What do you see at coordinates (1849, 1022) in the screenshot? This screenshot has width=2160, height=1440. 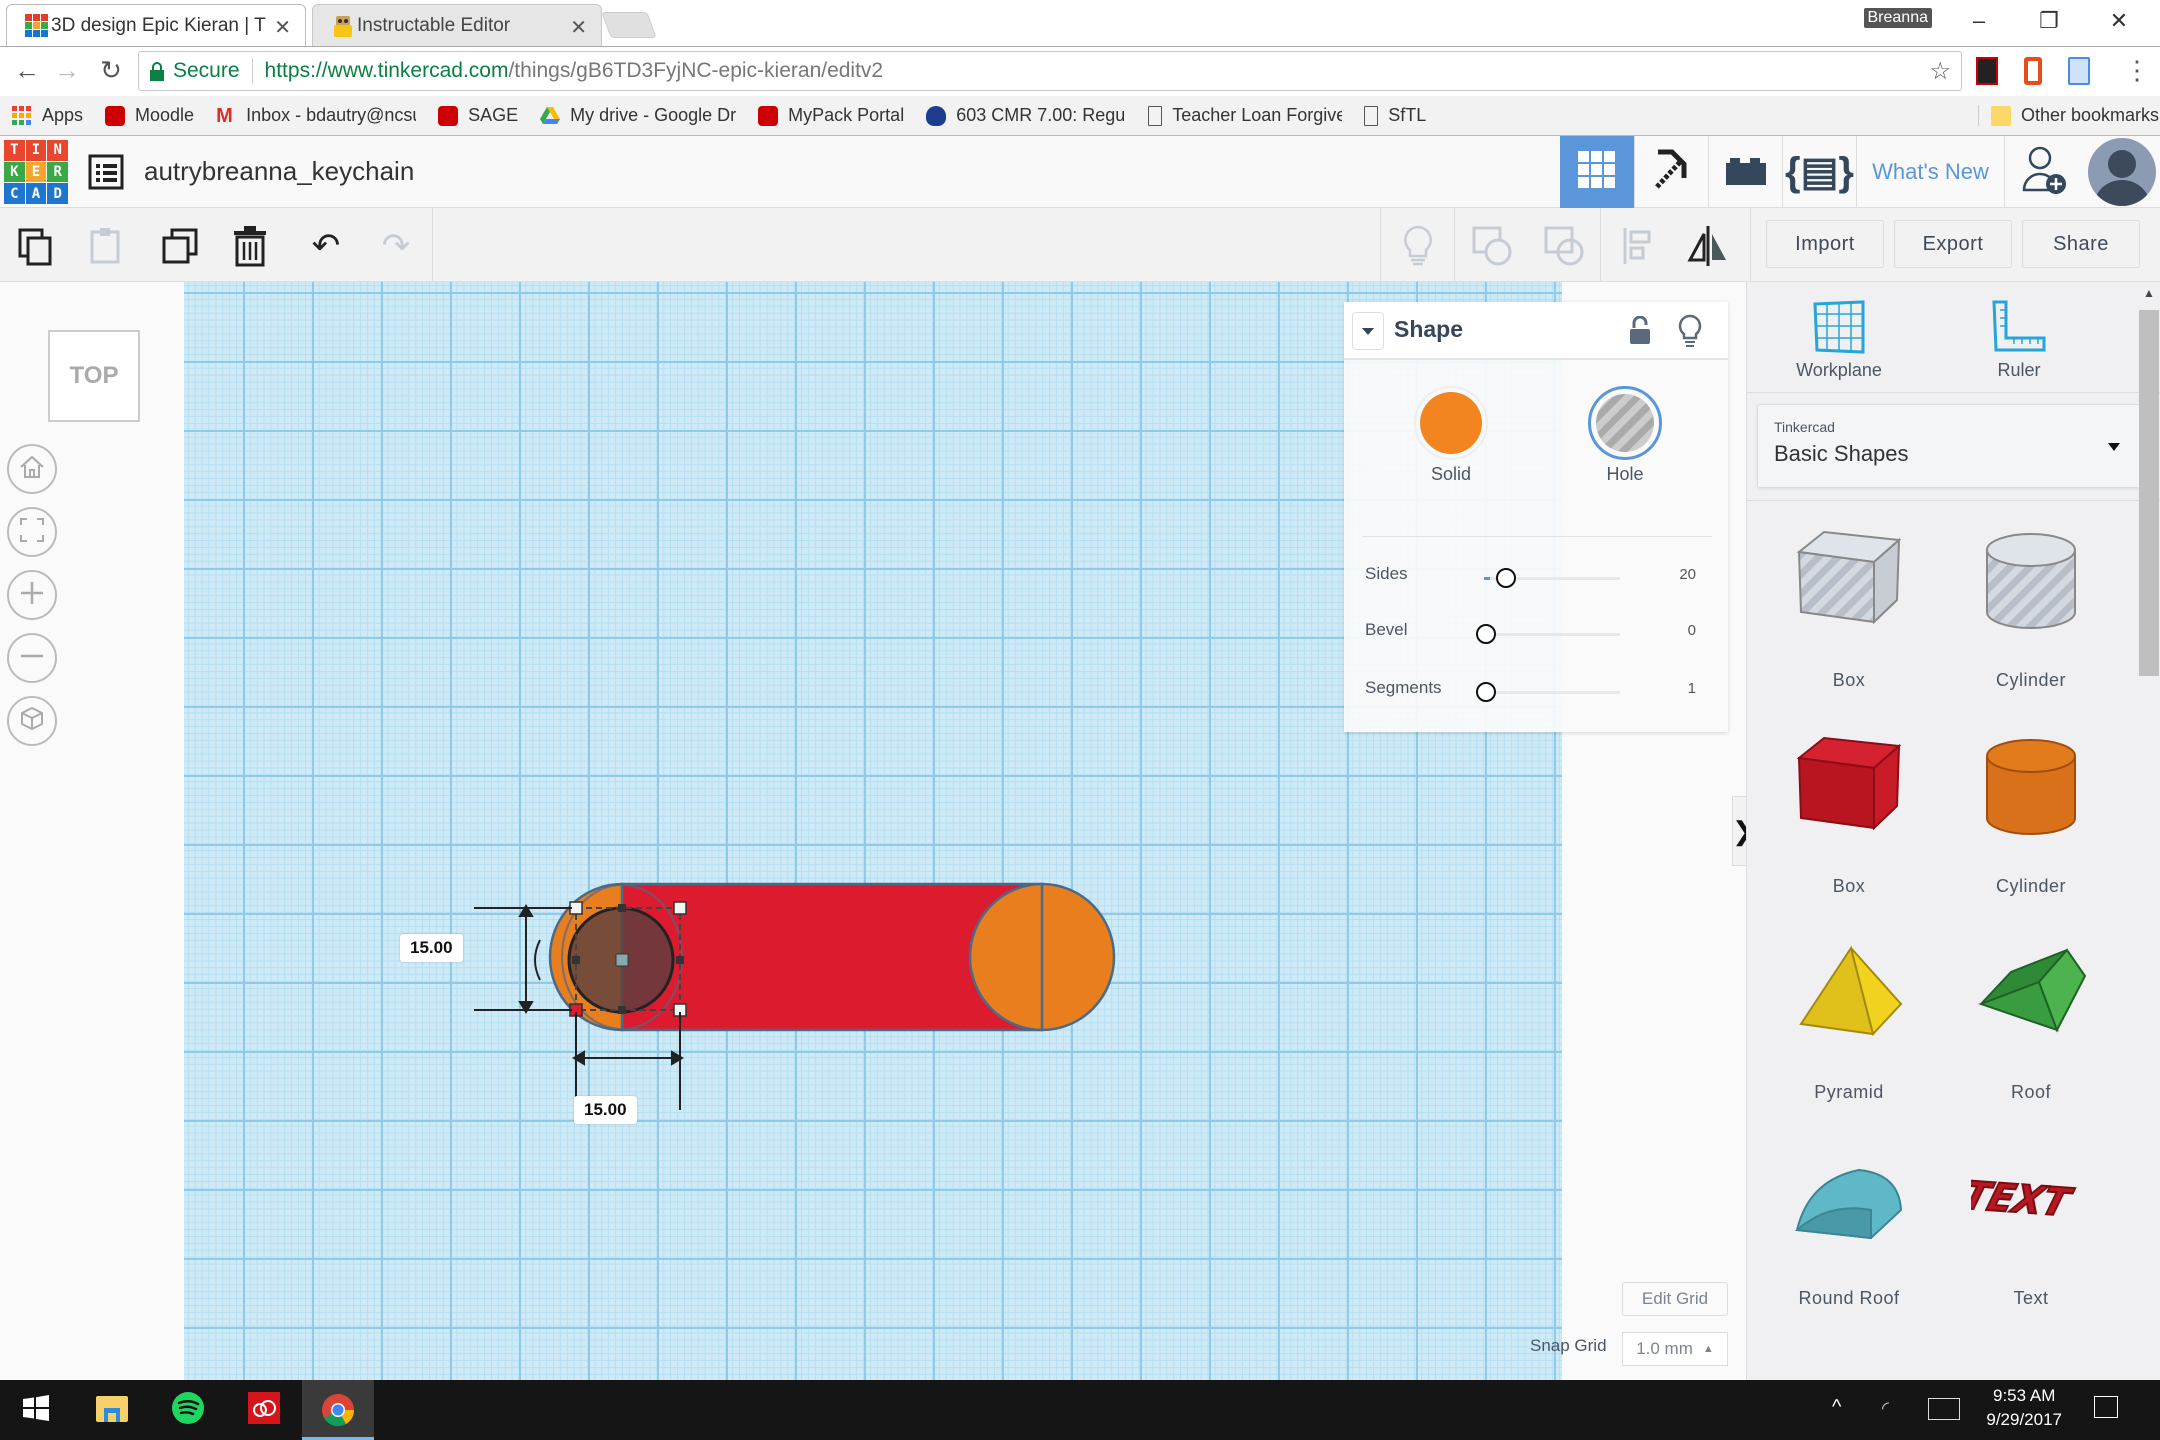 I see `shape-pyramid: Pyramid` at bounding box center [1849, 1022].